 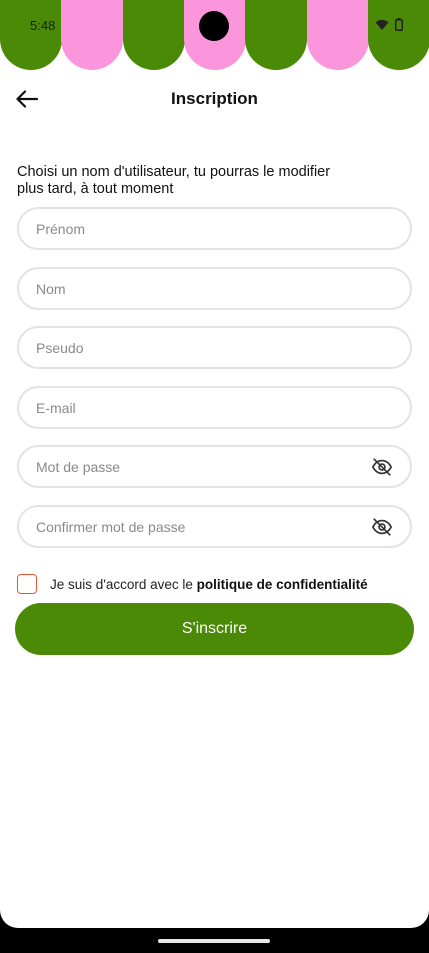 What do you see at coordinates (214, 941) in the screenshot?
I see `home-indicator` at bounding box center [214, 941].